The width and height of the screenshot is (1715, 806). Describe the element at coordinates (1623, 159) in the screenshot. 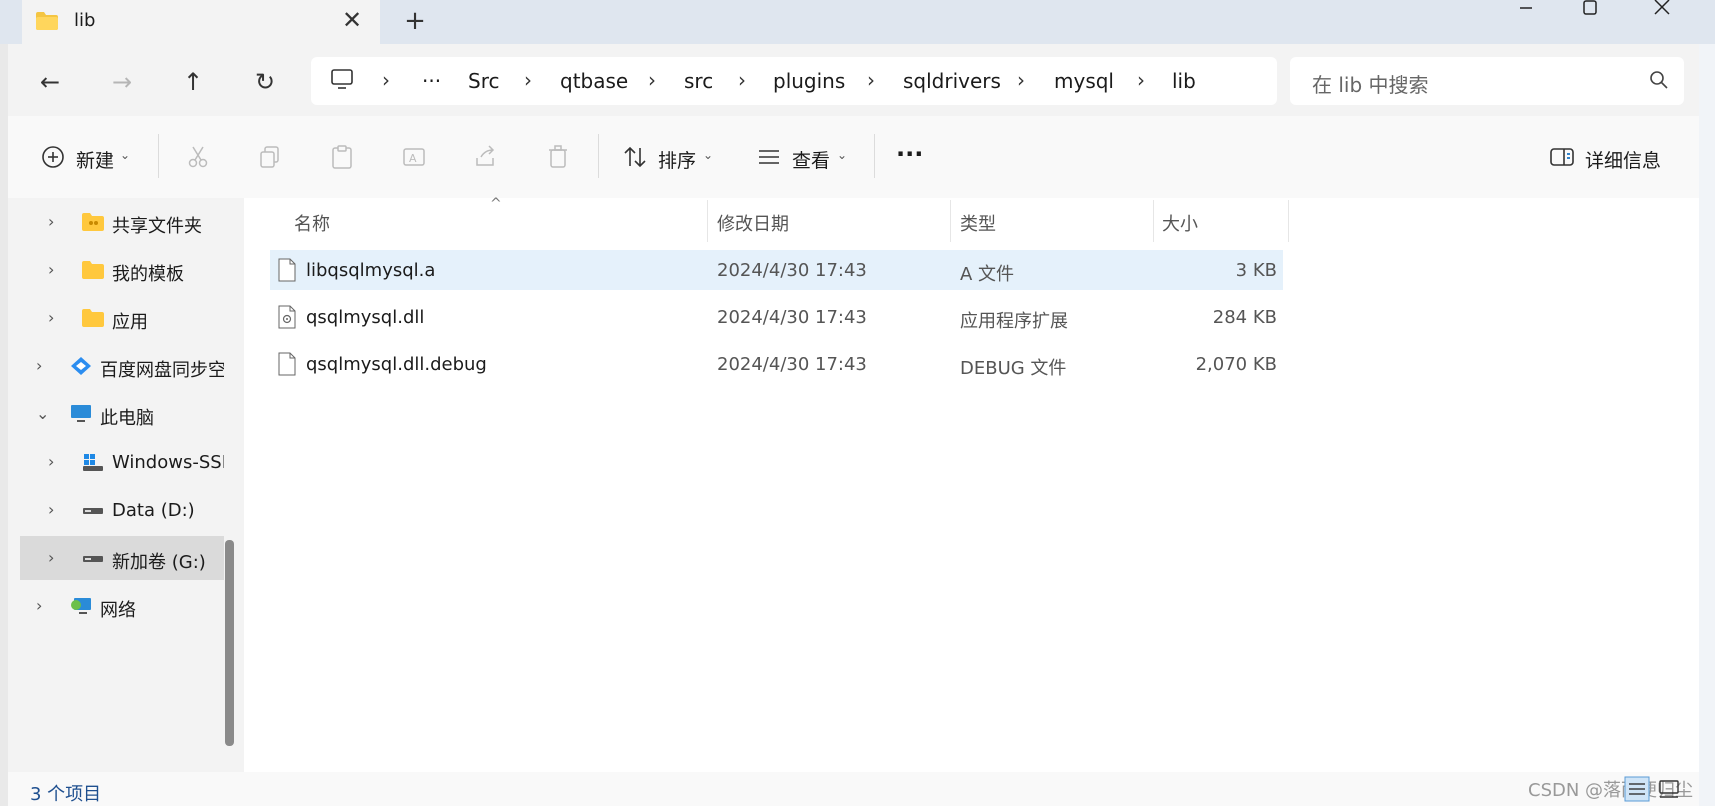

I see `details-button: 详细信息` at that location.